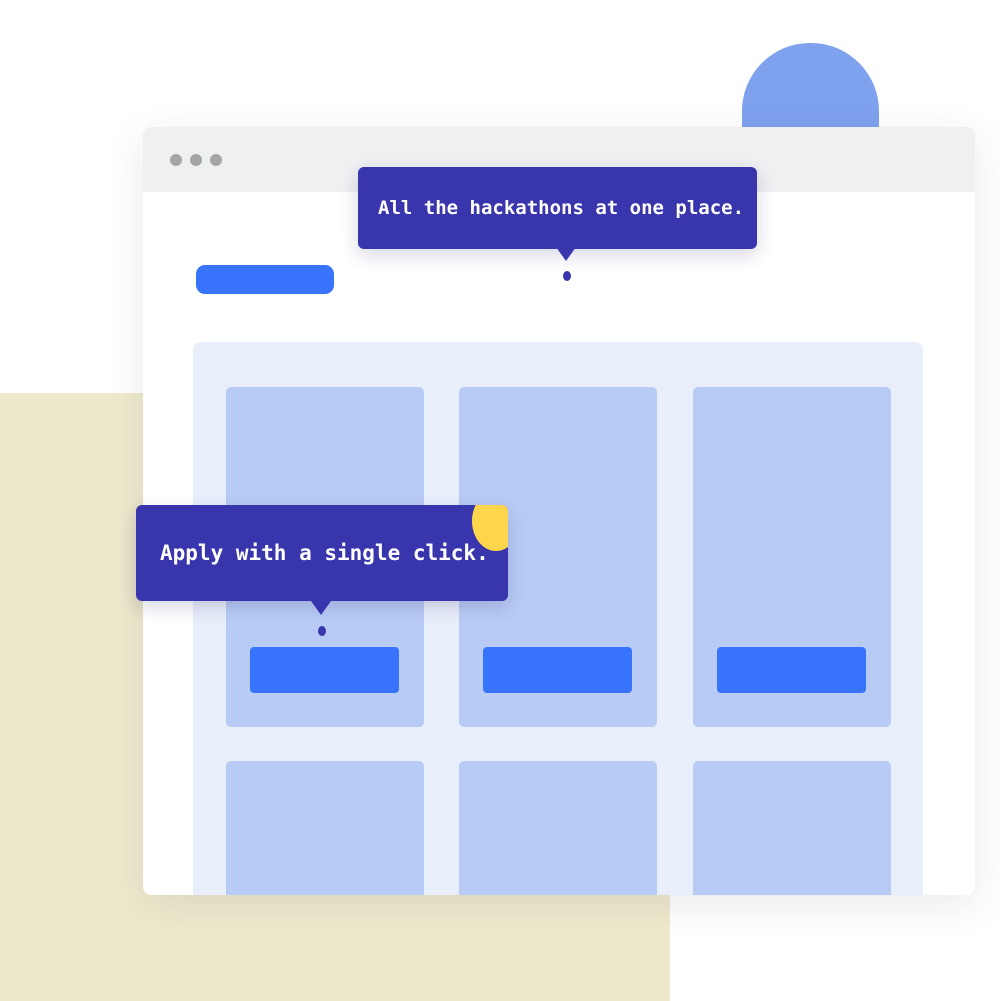 The width and height of the screenshot is (1000, 1001). Describe the element at coordinates (265, 279) in the screenshot. I see `header-placeholder-bar` at that location.